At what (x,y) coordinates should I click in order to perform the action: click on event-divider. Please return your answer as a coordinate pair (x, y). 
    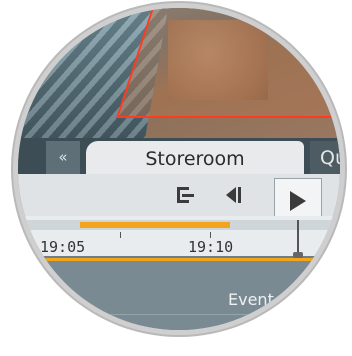
    Looking at the image, I should click on (179, 314).